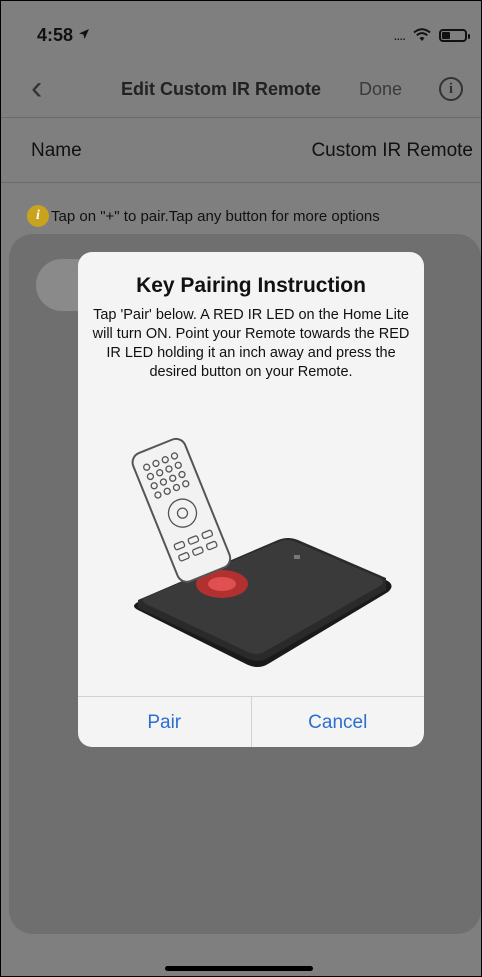 The height and width of the screenshot is (977, 482). What do you see at coordinates (56, 150) in the screenshot?
I see `name-label: Name` at bounding box center [56, 150].